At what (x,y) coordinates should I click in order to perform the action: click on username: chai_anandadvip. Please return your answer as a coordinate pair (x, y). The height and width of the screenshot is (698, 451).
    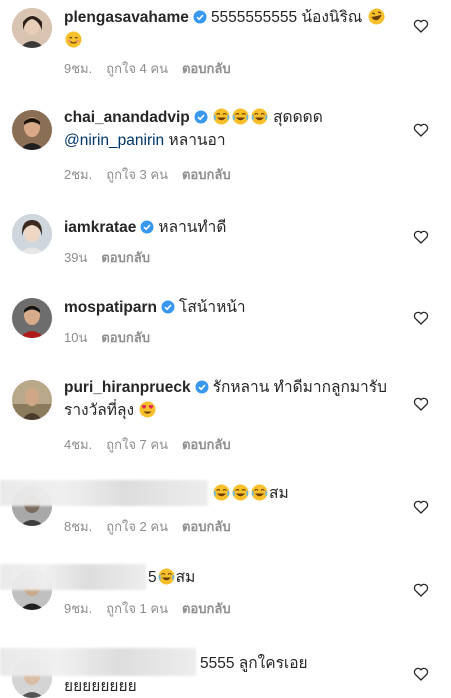
    Looking at the image, I should click on (127, 117).